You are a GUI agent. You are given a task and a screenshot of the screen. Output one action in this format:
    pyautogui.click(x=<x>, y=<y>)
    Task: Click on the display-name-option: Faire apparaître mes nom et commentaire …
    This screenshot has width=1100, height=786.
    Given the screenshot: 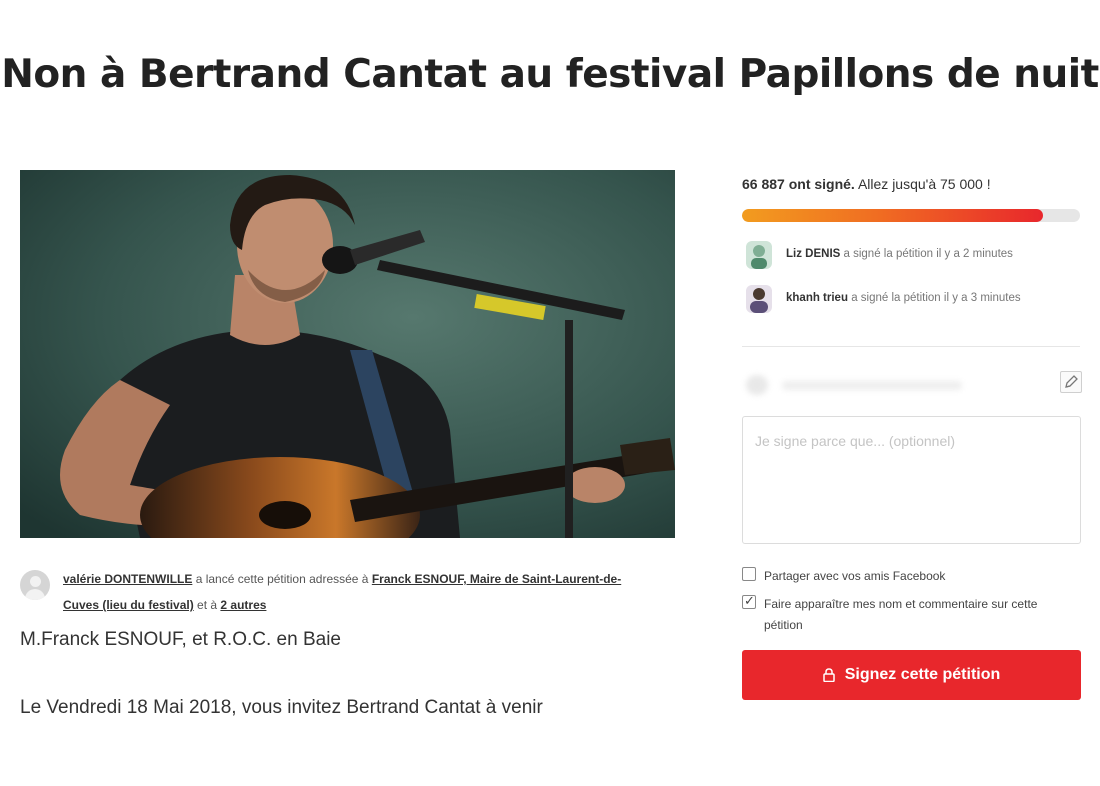 What is the action you would take?
    pyautogui.click(x=912, y=615)
    